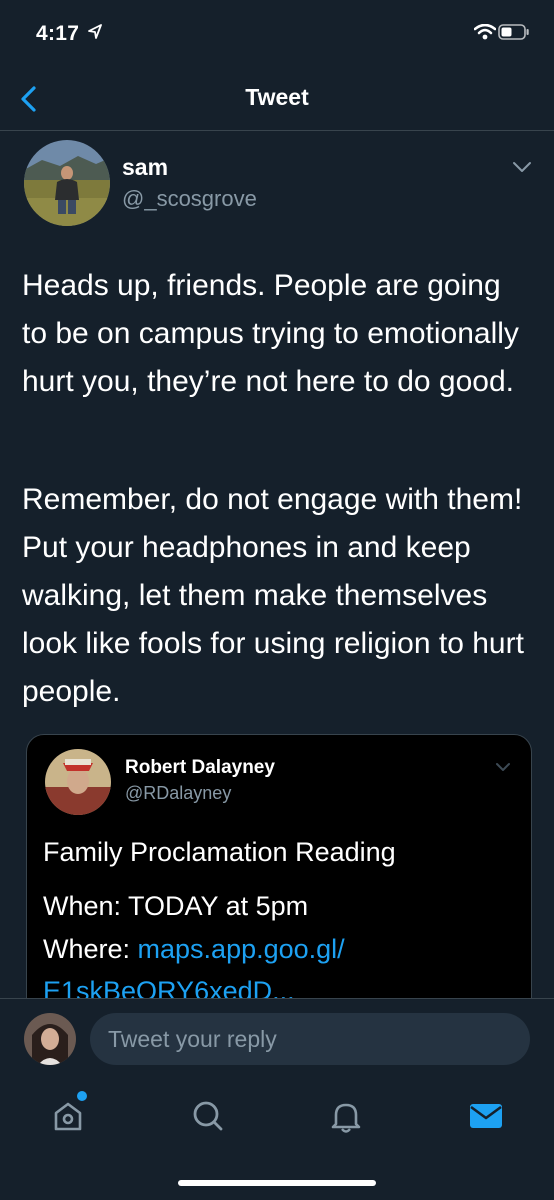 The image size is (554, 1200). What do you see at coordinates (90, 949) in the screenshot?
I see `where-label: Where:` at bounding box center [90, 949].